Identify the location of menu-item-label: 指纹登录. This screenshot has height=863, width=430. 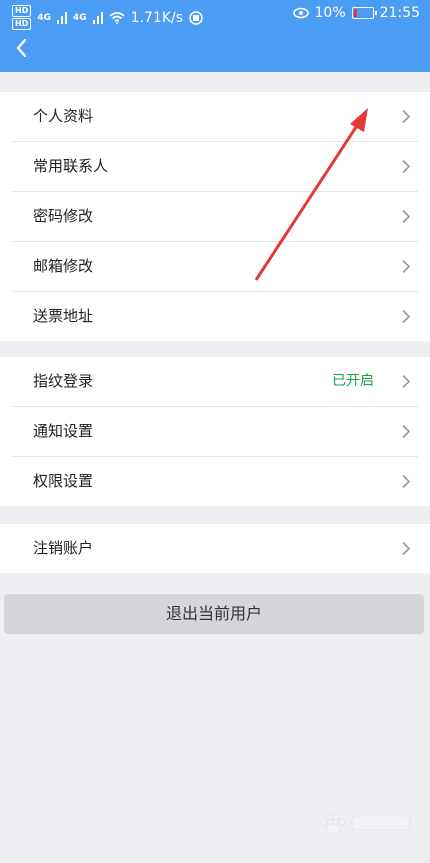
(63, 381).